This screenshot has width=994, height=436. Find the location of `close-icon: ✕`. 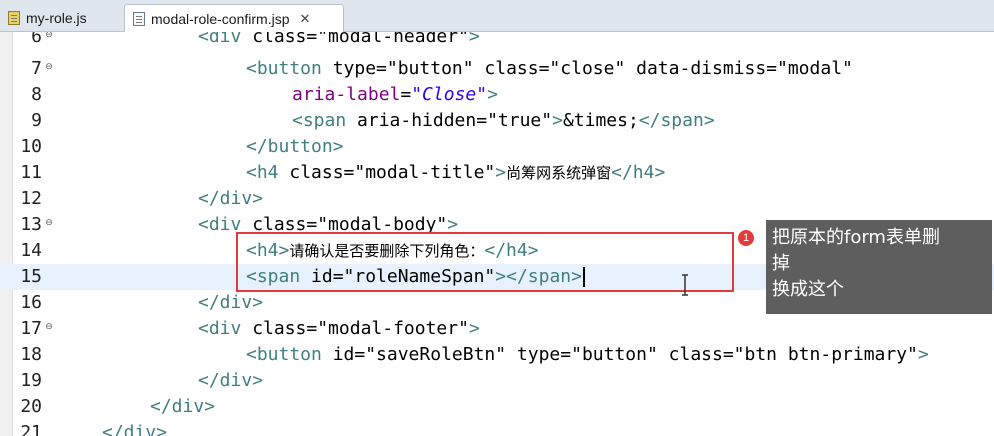

close-icon: ✕ is located at coordinates (304, 19).